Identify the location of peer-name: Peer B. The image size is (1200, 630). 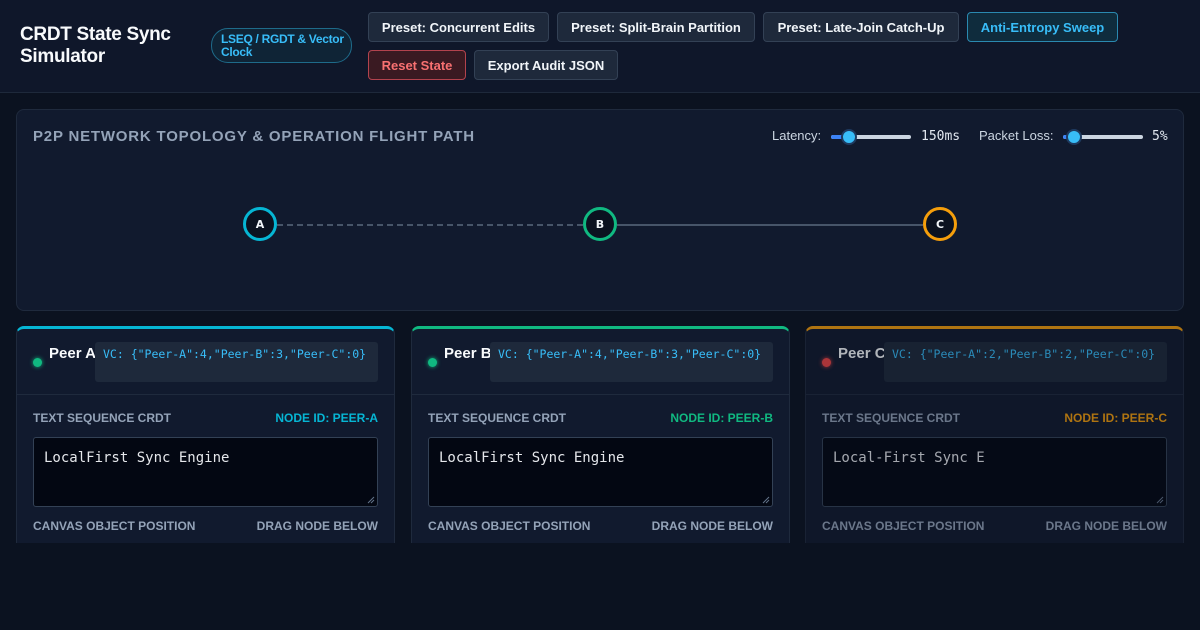
(468, 353).